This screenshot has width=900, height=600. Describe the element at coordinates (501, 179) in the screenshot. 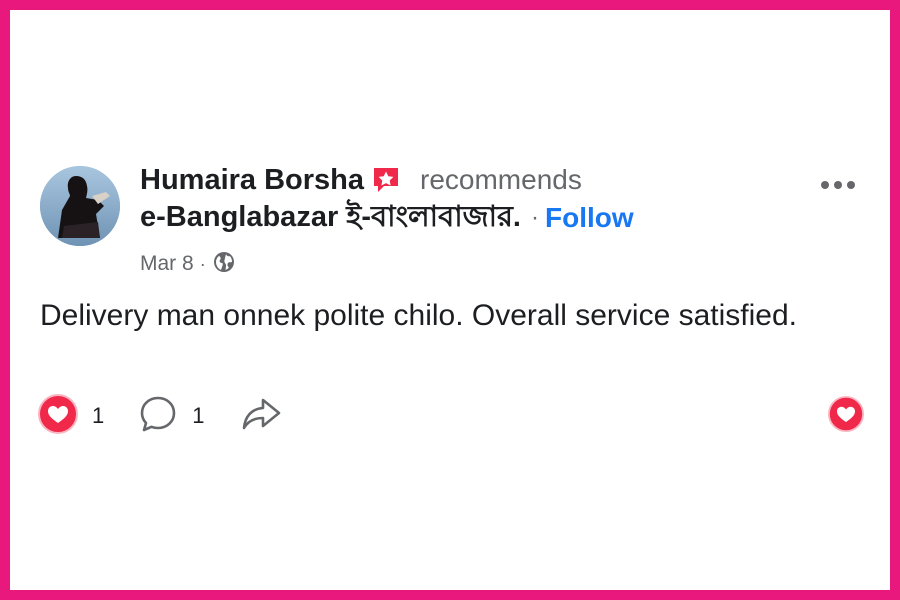

I see `recommends-label: recommends` at that location.